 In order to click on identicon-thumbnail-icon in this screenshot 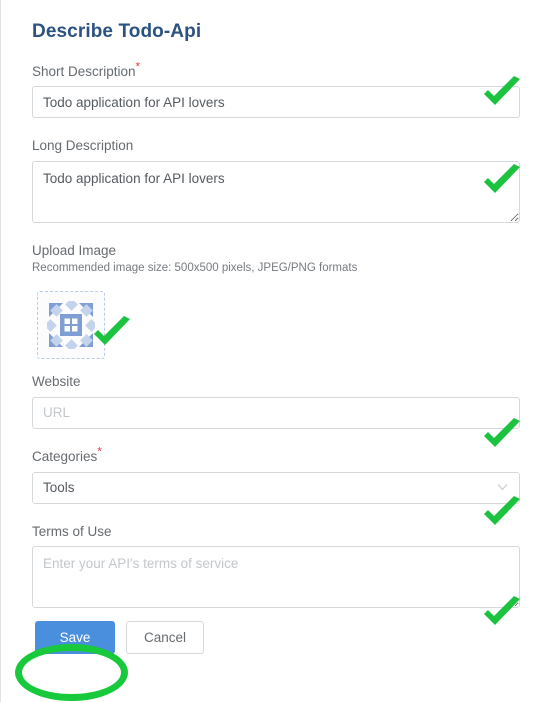, I will do `click(71, 325)`.